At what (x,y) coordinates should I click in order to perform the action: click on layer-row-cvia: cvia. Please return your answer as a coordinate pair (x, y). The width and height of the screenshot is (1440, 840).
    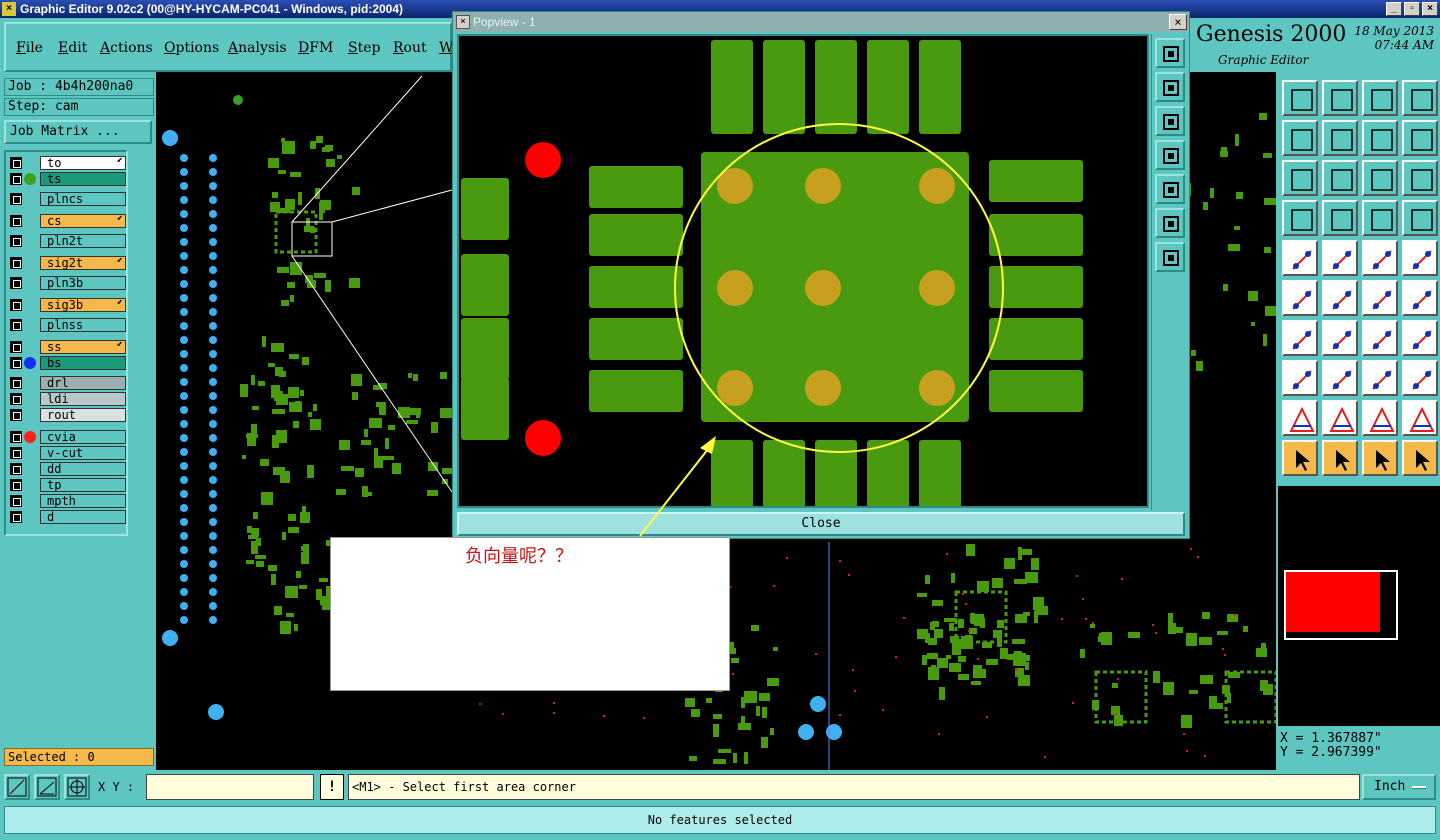
    Looking at the image, I should click on (68, 437).